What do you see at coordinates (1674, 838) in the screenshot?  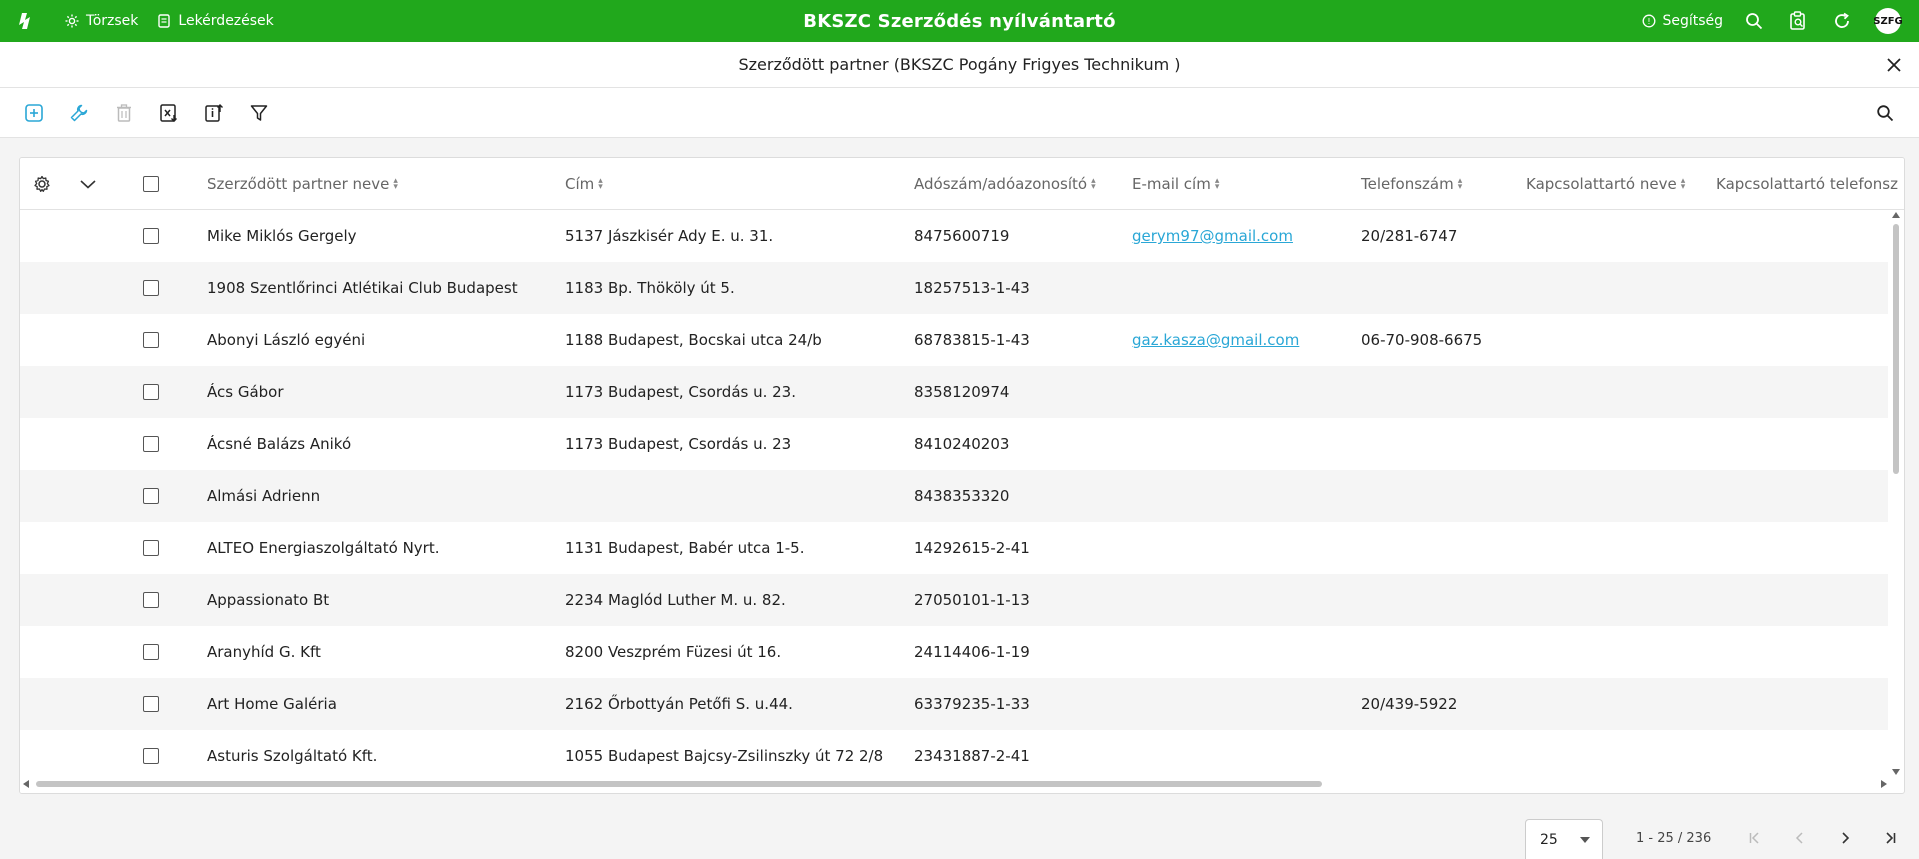 I see `page-range-label: 1 - 25 / 236` at bounding box center [1674, 838].